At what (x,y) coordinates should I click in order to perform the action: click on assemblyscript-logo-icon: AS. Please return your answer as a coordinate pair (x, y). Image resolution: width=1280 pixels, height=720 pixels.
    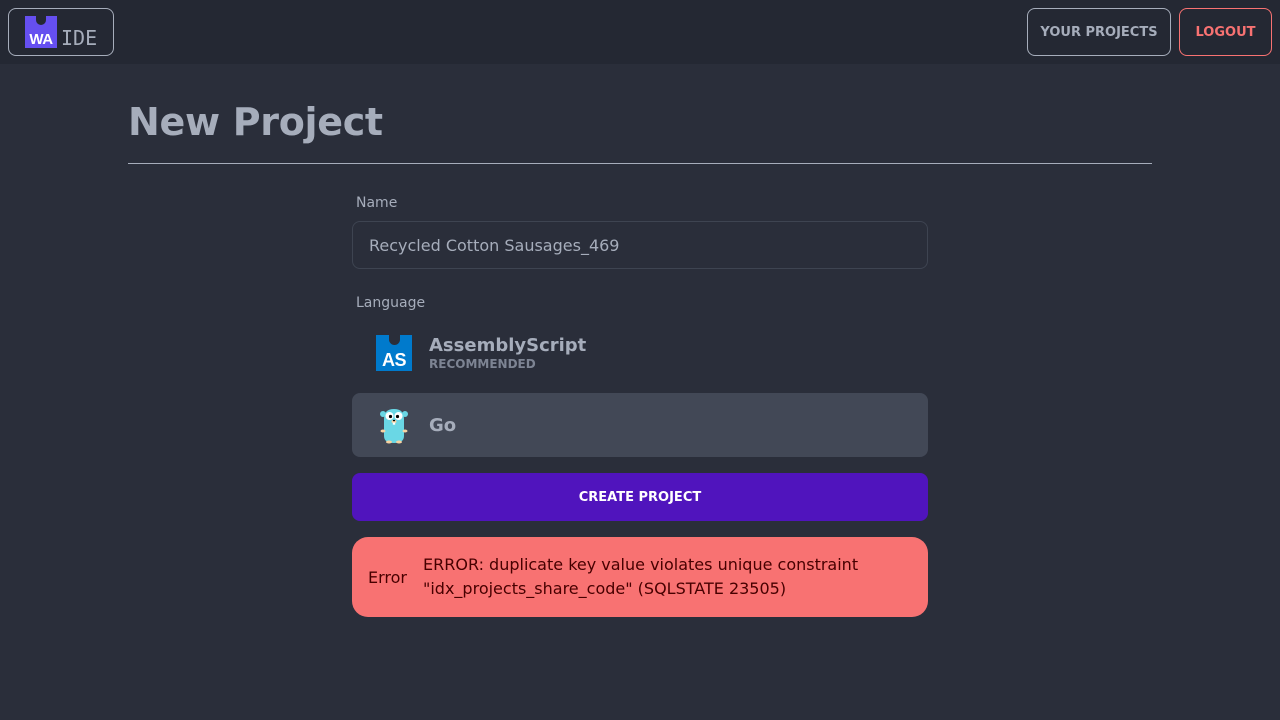
    Looking at the image, I should click on (394, 352).